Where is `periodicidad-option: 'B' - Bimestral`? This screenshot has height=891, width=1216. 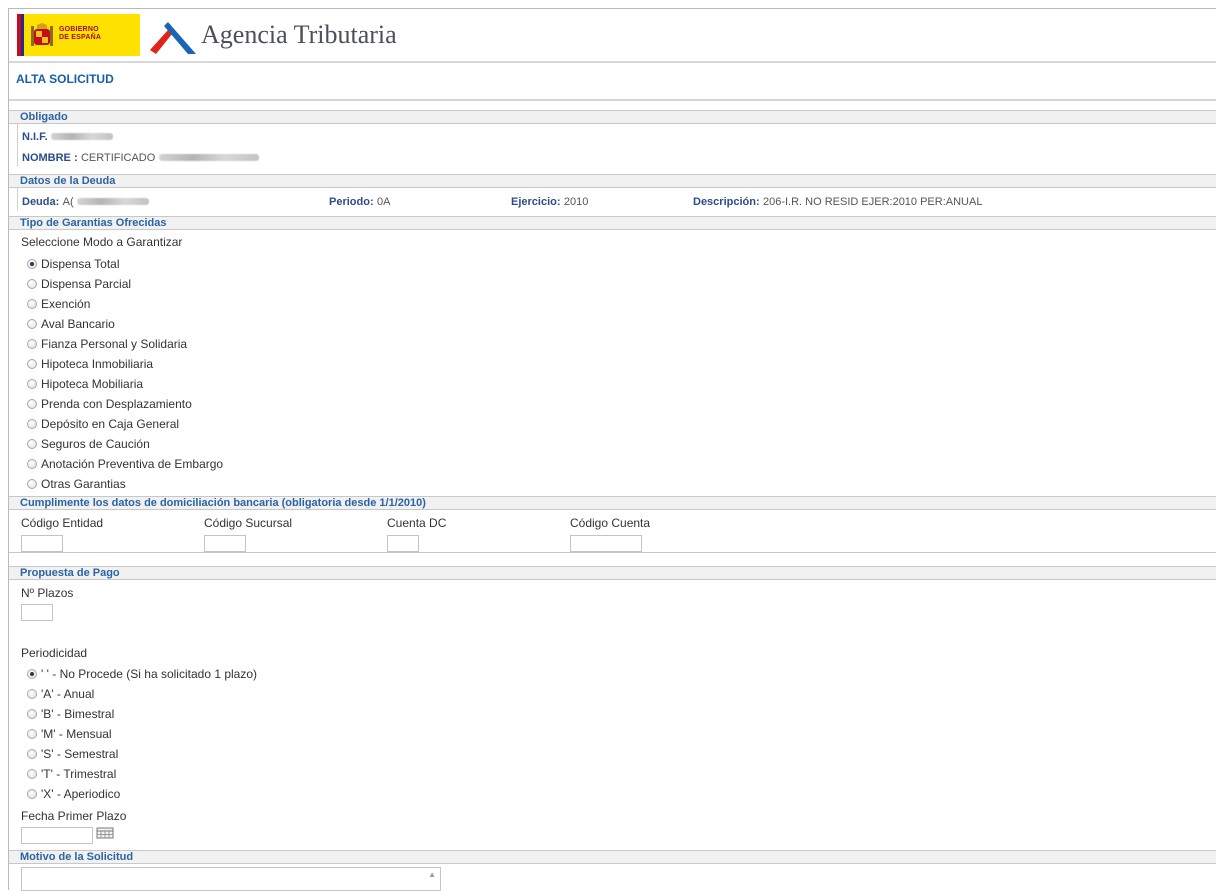 periodicidad-option: 'B' - Bimestral is located at coordinates (70, 715).